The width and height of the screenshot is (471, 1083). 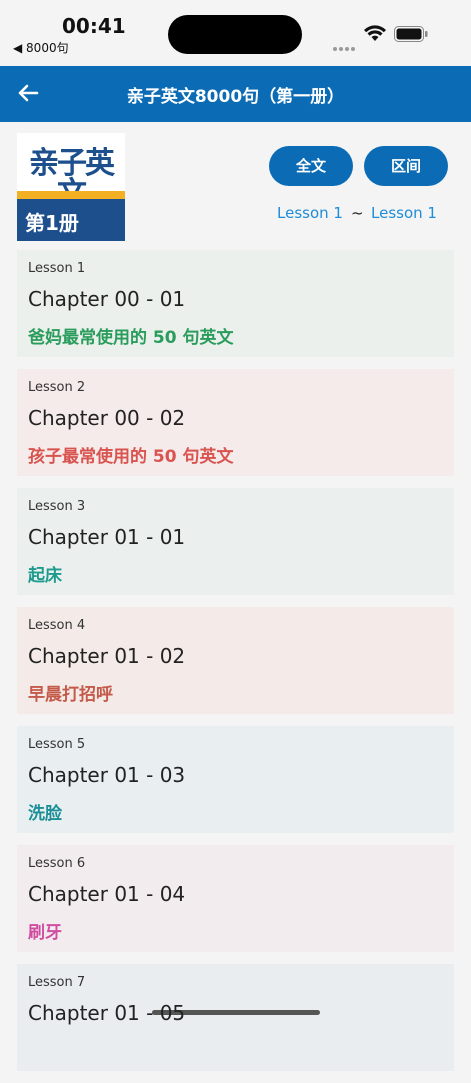 What do you see at coordinates (235, 97) in the screenshot?
I see `page-title: 亲子英文8000句（第一册）` at bounding box center [235, 97].